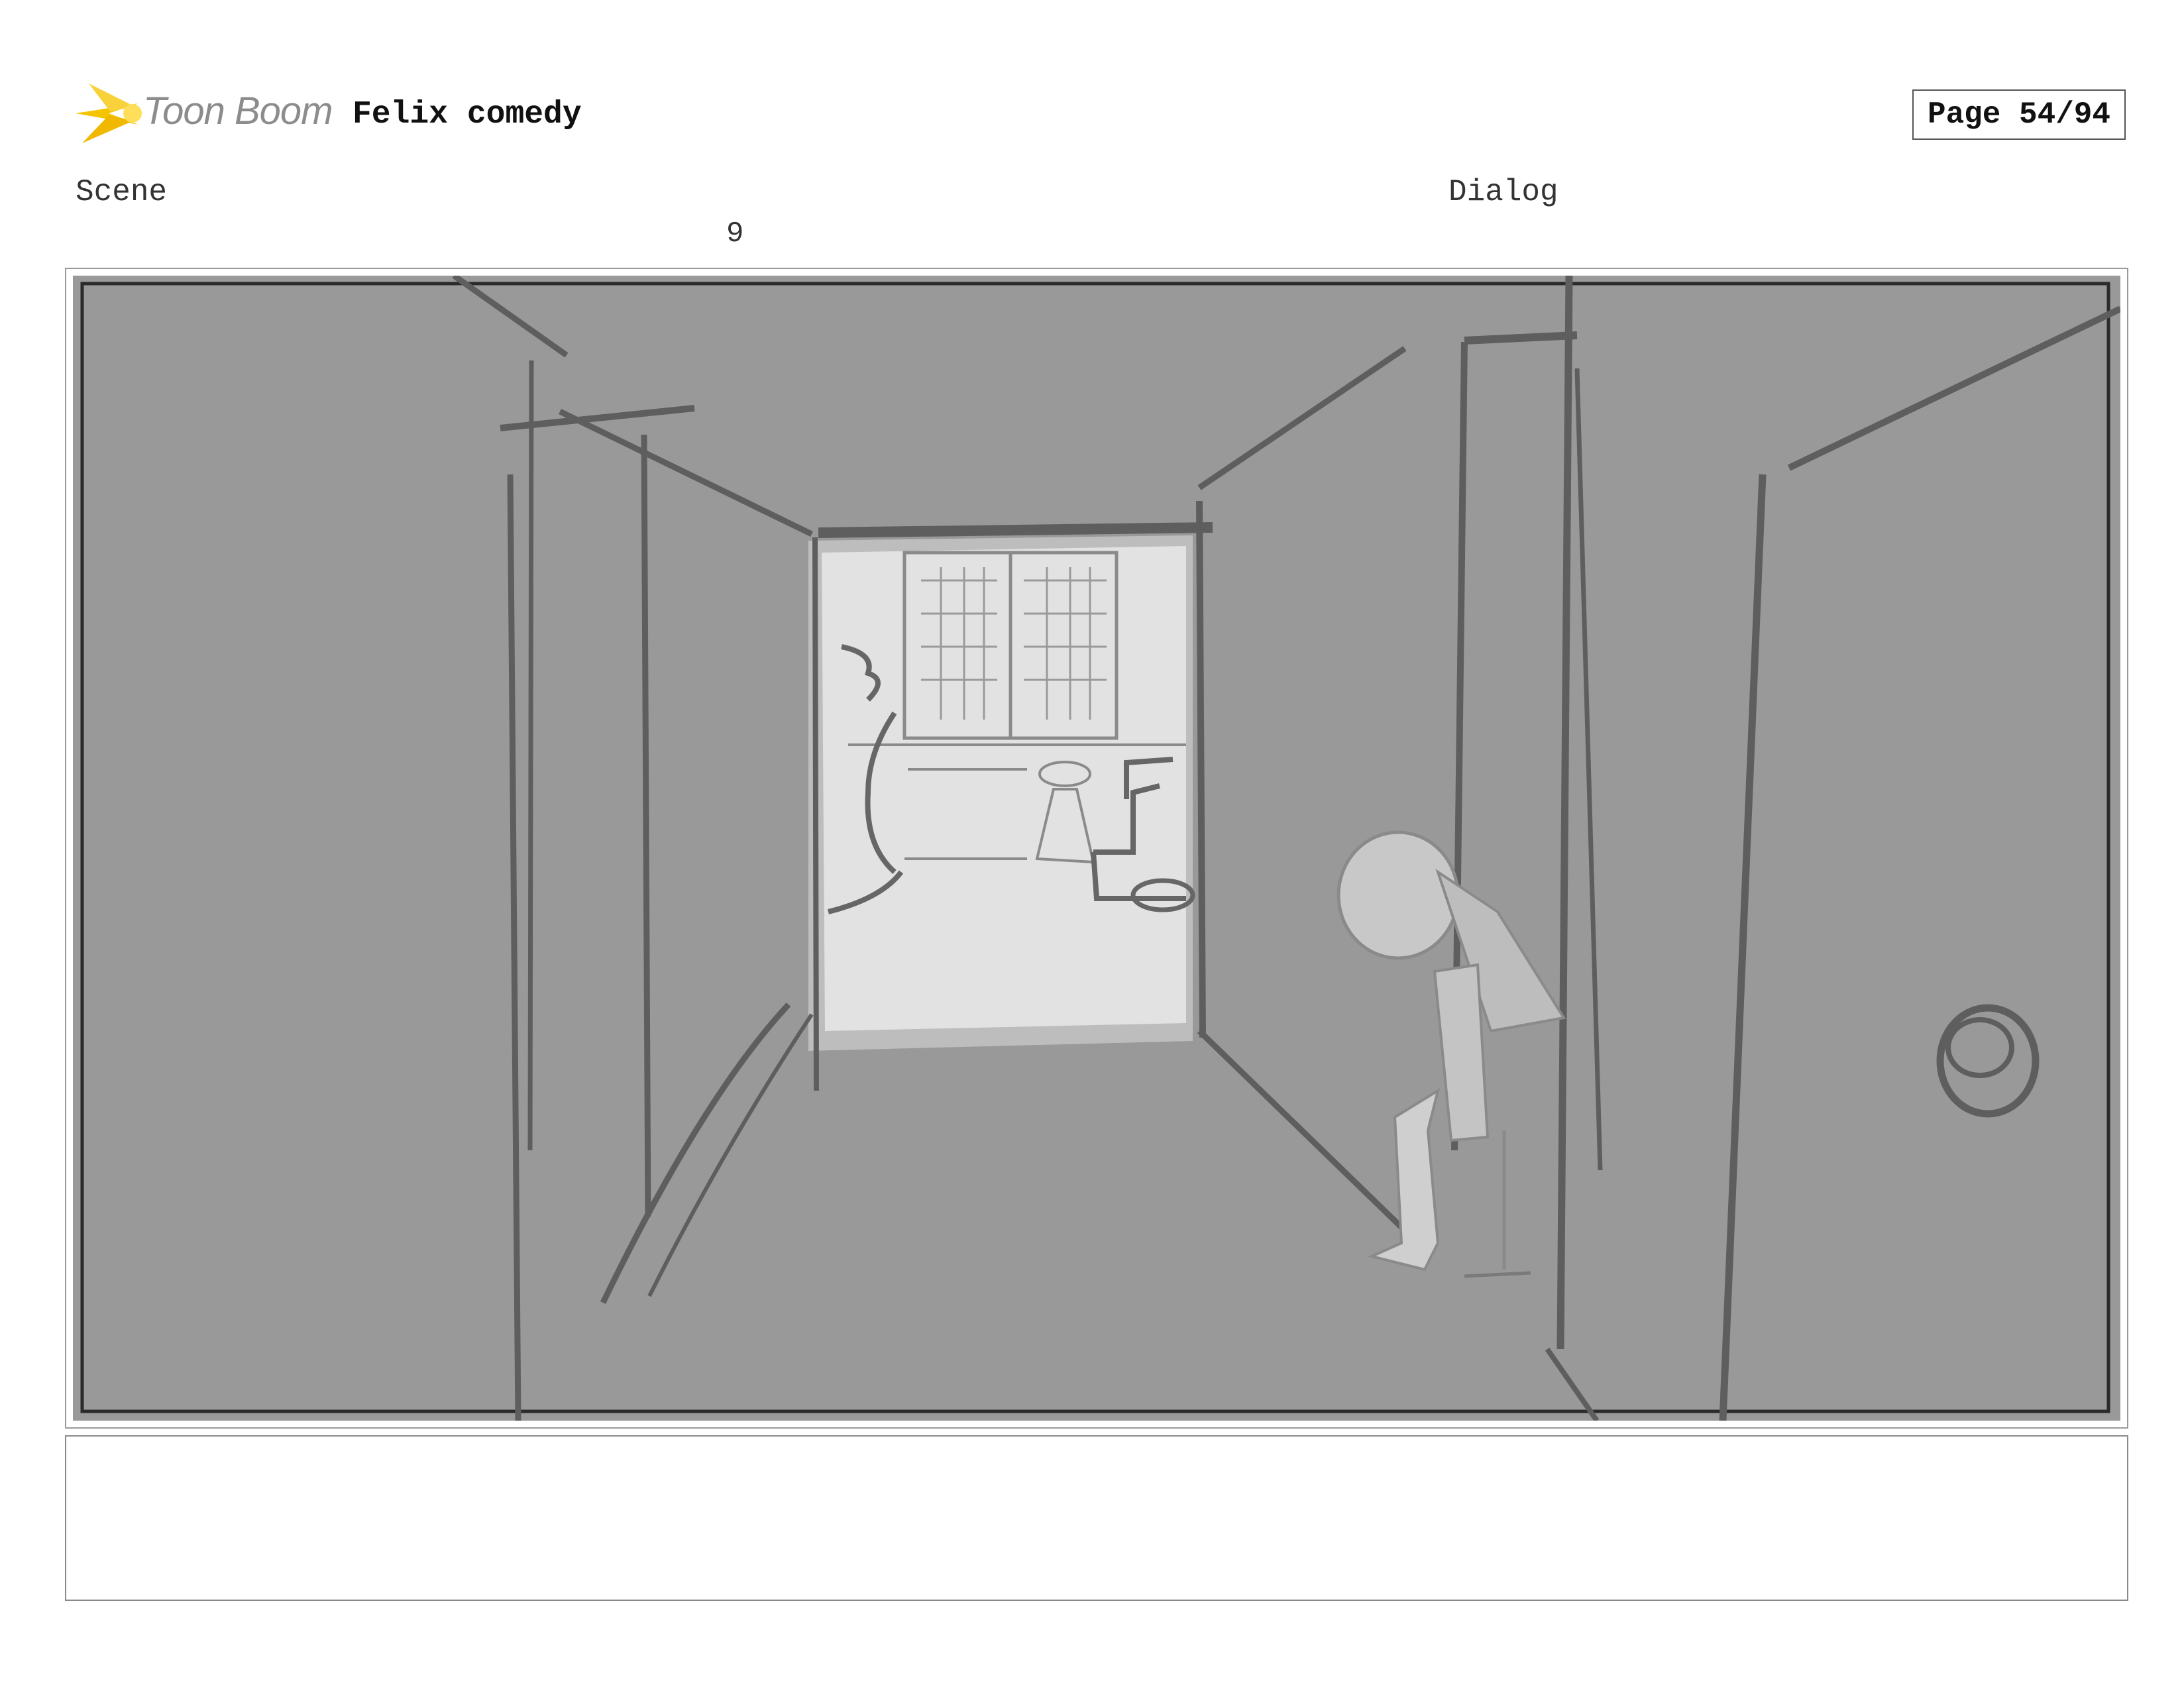 The width and height of the screenshot is (2184, 1691). I want to click on page-indicator: Page 54/94, so click(2019, 115).